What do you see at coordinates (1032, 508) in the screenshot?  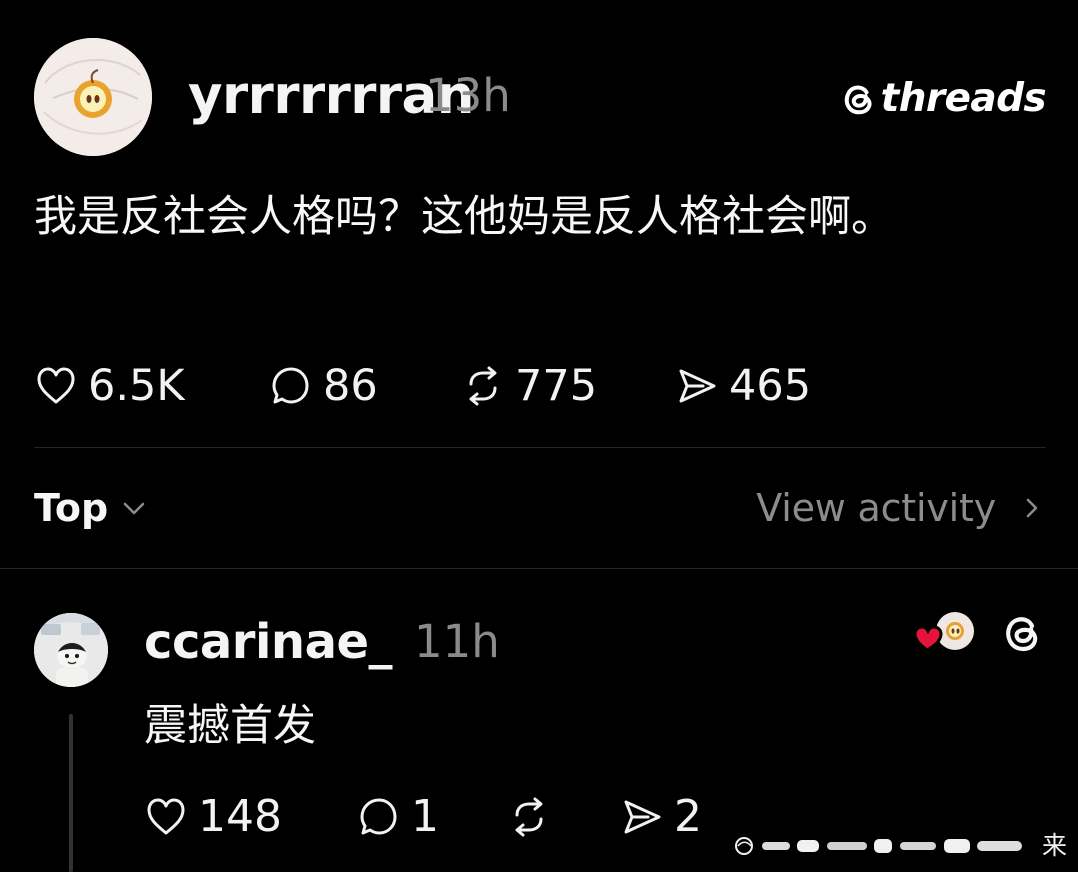 I see `chevron-right-icon` at bounding box center [1032, 508].